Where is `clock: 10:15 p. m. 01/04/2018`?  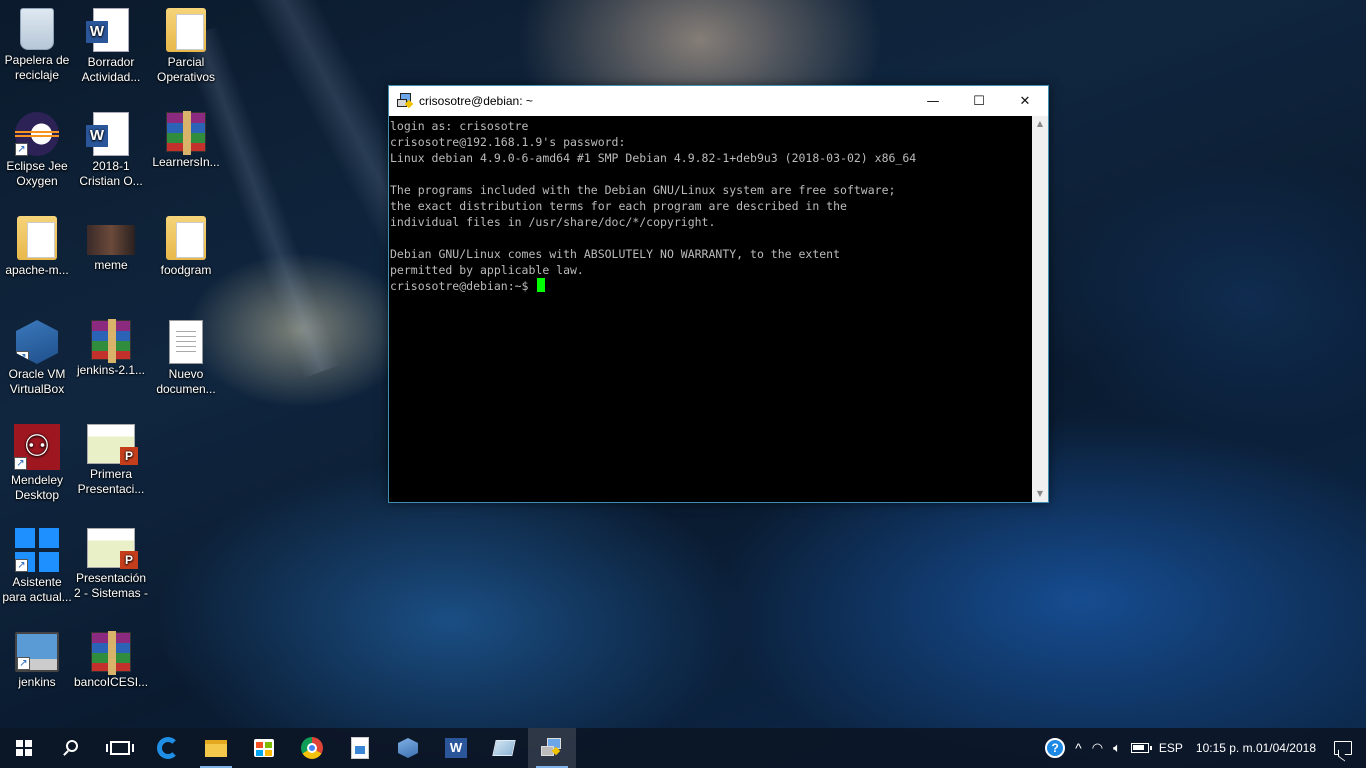
clock: 10:15 p. m. 01/04/2018 is located at coordinates (1256, 748).